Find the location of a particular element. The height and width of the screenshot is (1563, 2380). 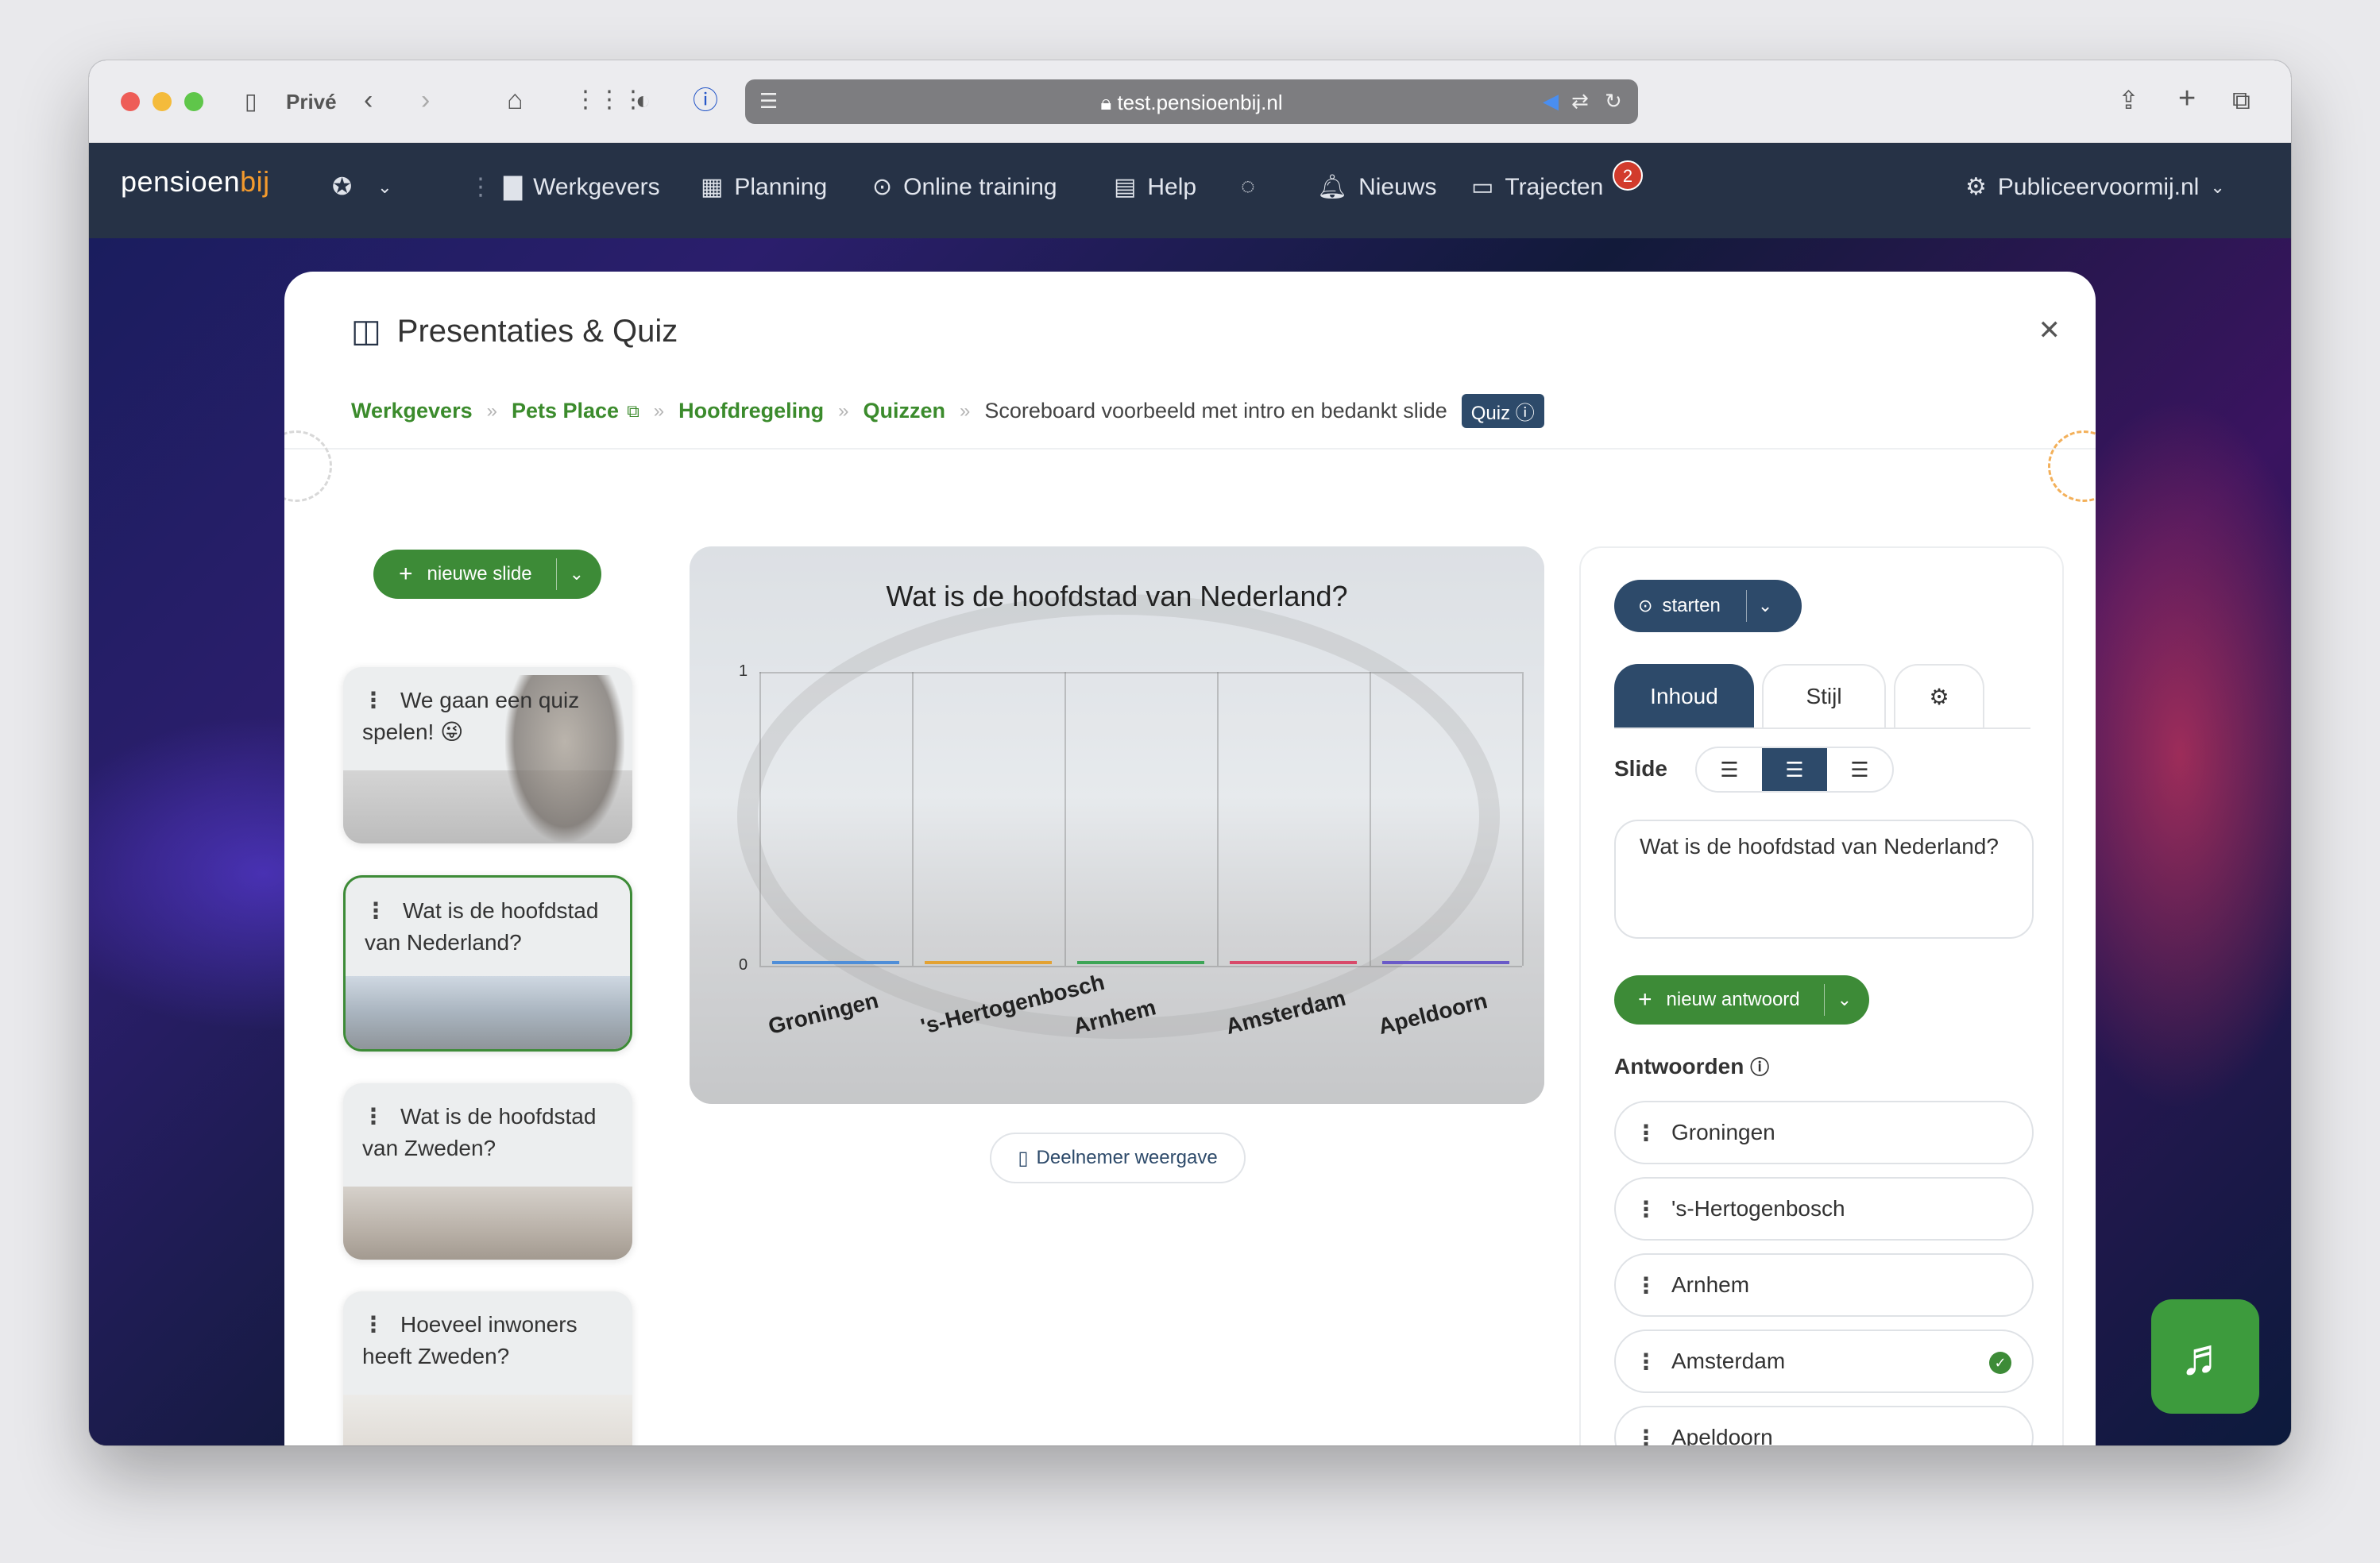

nav-chat: ◌ is located at coordinates (1248, 186).